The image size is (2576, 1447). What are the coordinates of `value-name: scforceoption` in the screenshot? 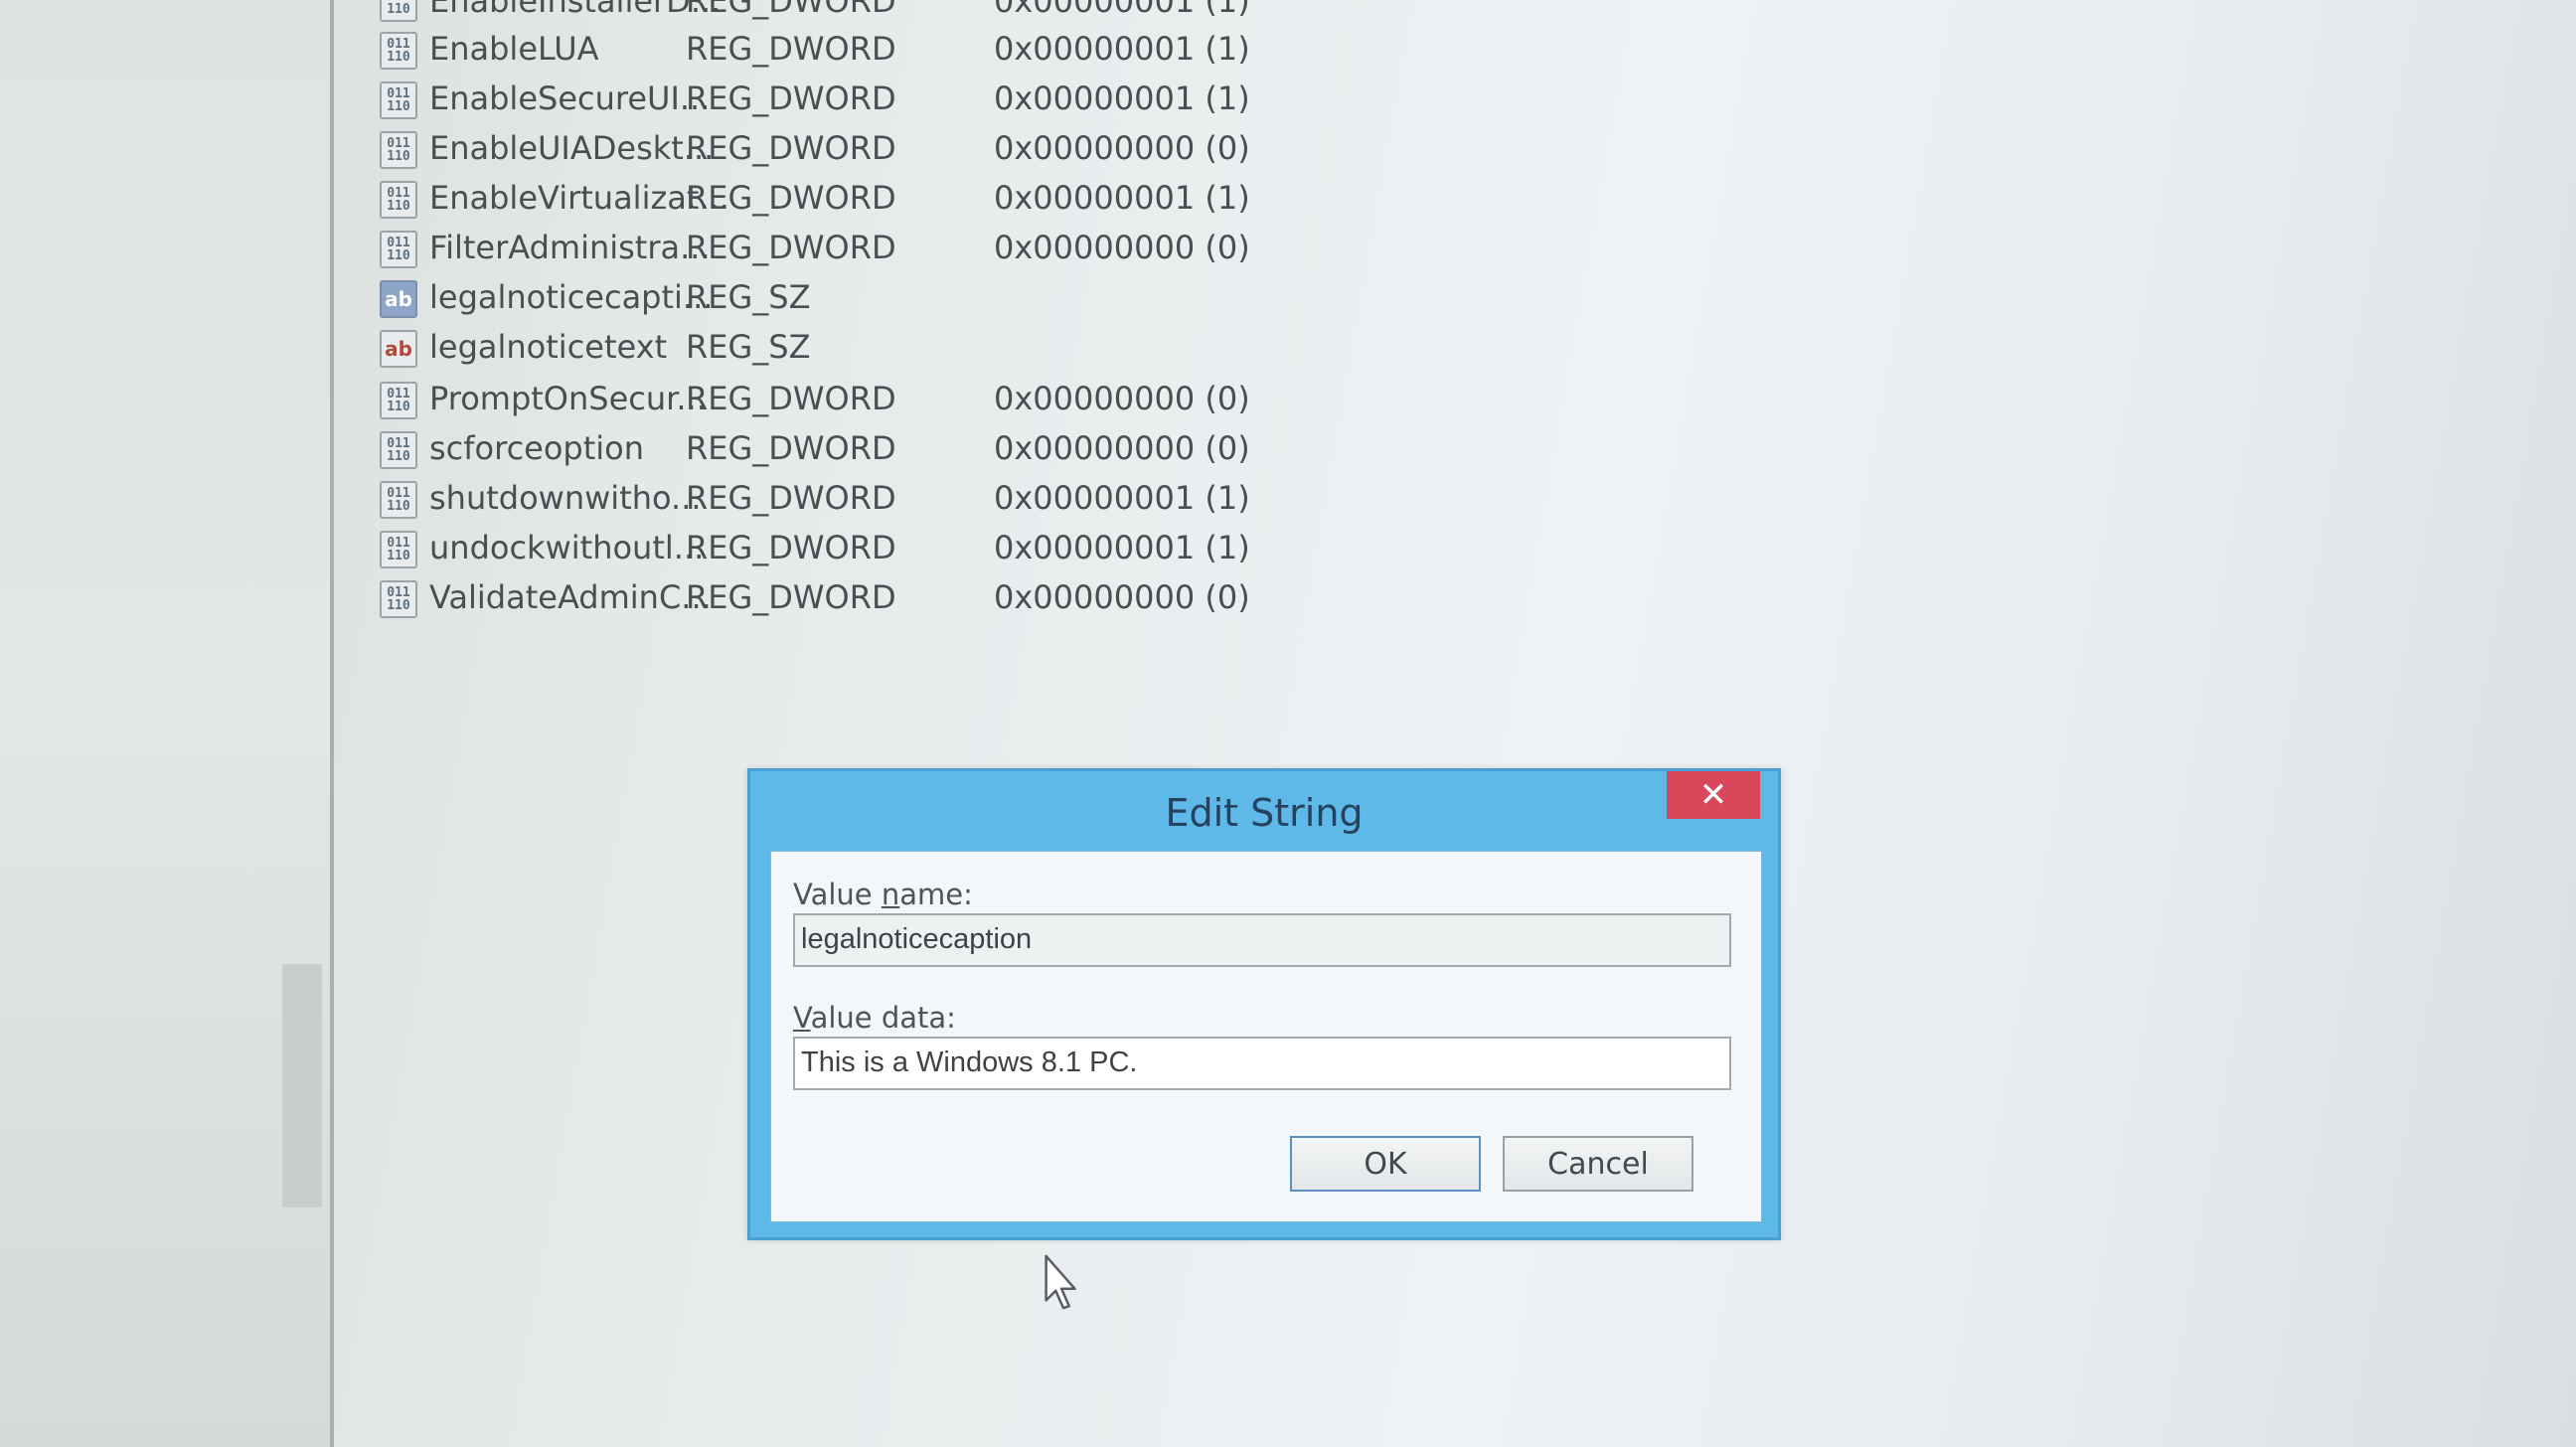 It's located at (537, 448).